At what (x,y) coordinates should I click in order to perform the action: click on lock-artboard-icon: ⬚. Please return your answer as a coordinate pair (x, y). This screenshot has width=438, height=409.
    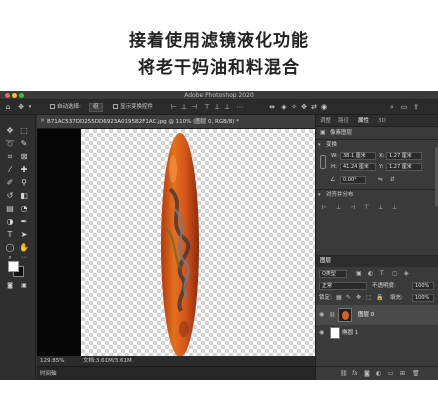
    Looking at the image, I should click on (369, 298).